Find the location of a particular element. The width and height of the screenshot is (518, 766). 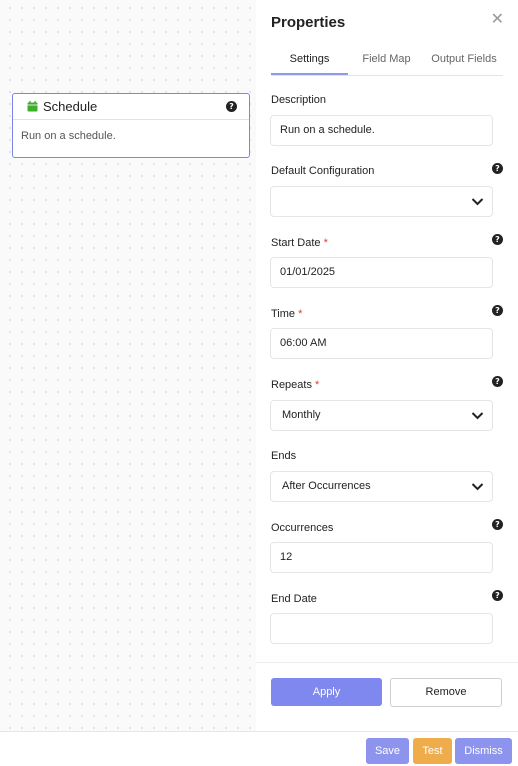

time-label-text: Time is located at coordinates (283, 314).